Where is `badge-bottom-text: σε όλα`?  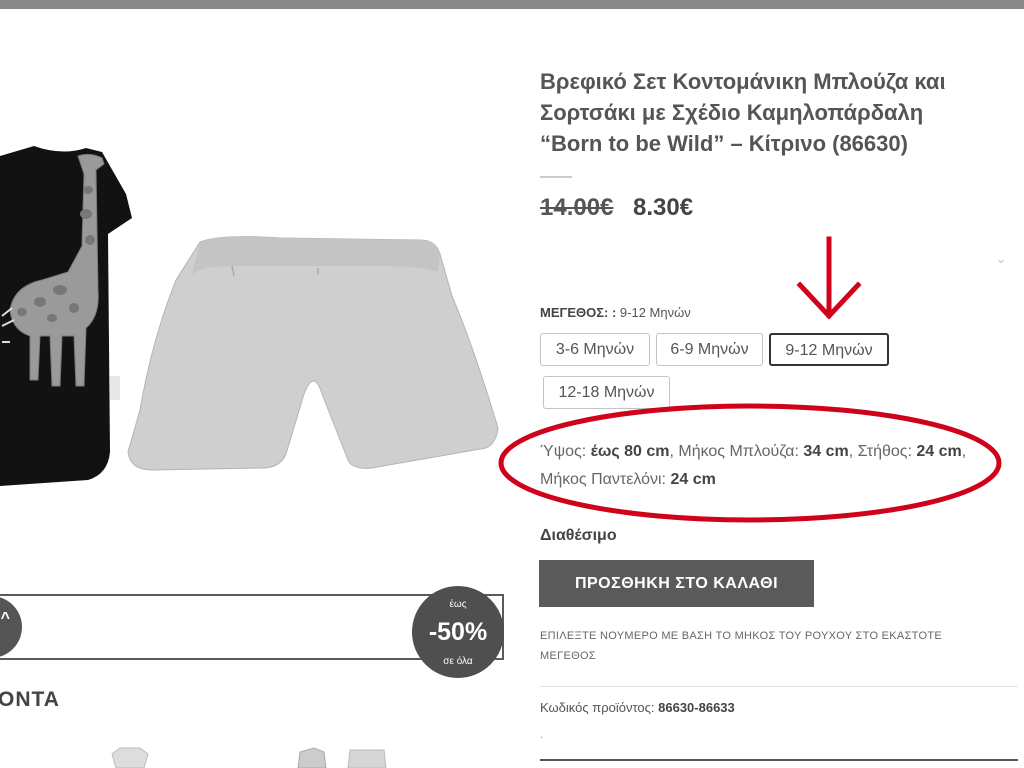 badge-bottom-text: σε όλα is located at coordinates (458, 661).